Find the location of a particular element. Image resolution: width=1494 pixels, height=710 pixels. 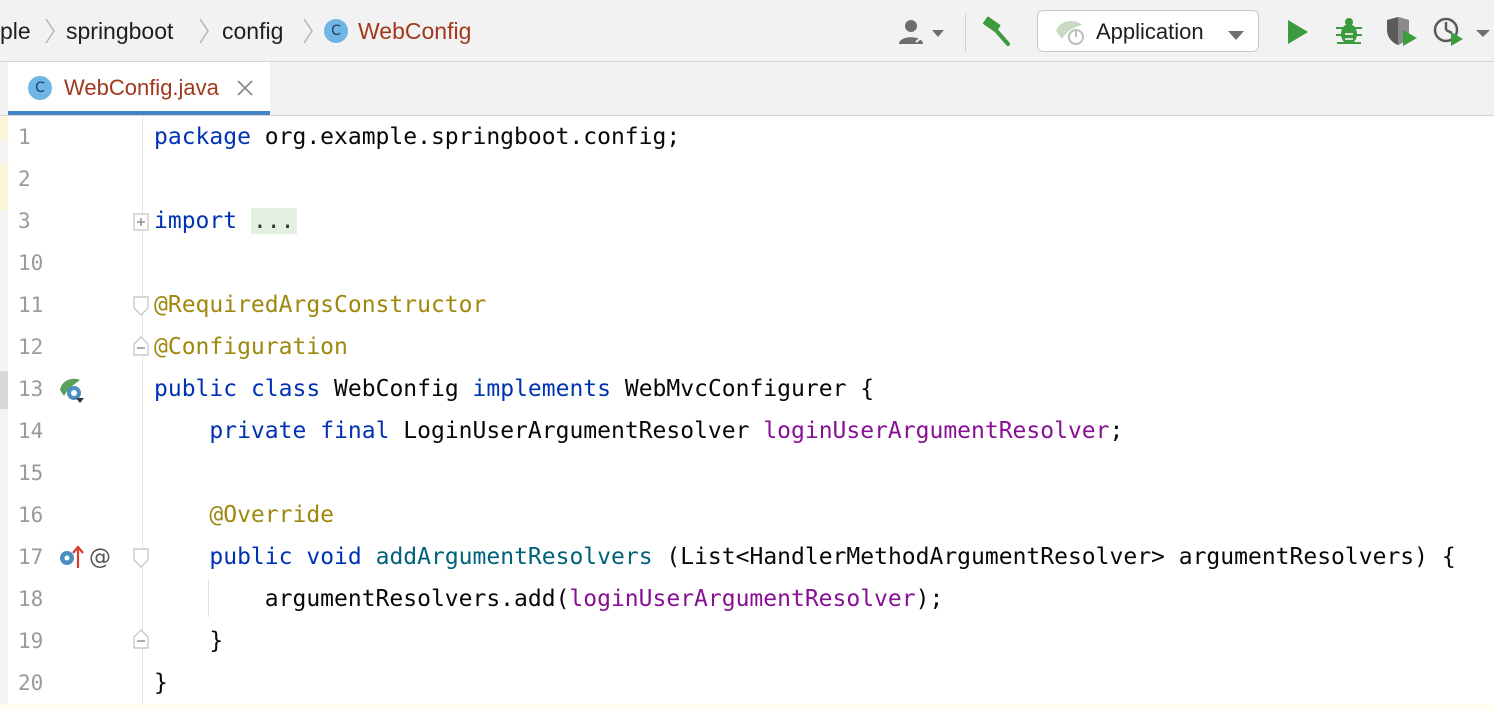

code-text: } is located at coordinates (189, 641).